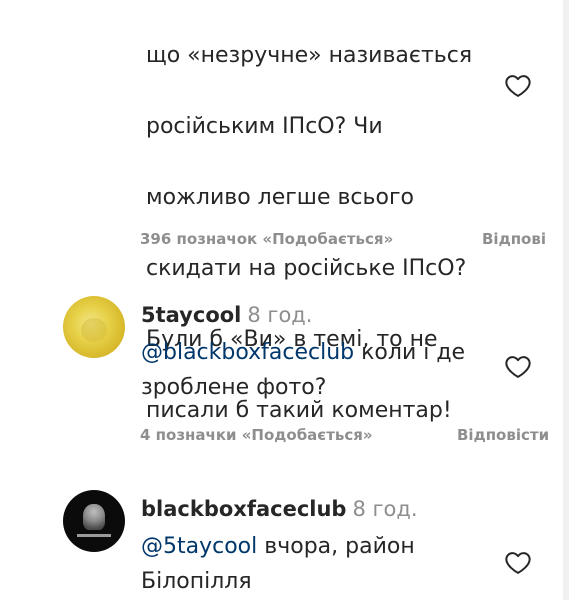 The width and height of the screenshot is (569, 600). I want to click on comment-header: blackboxfaceclub 8 год., so click(279, 509).